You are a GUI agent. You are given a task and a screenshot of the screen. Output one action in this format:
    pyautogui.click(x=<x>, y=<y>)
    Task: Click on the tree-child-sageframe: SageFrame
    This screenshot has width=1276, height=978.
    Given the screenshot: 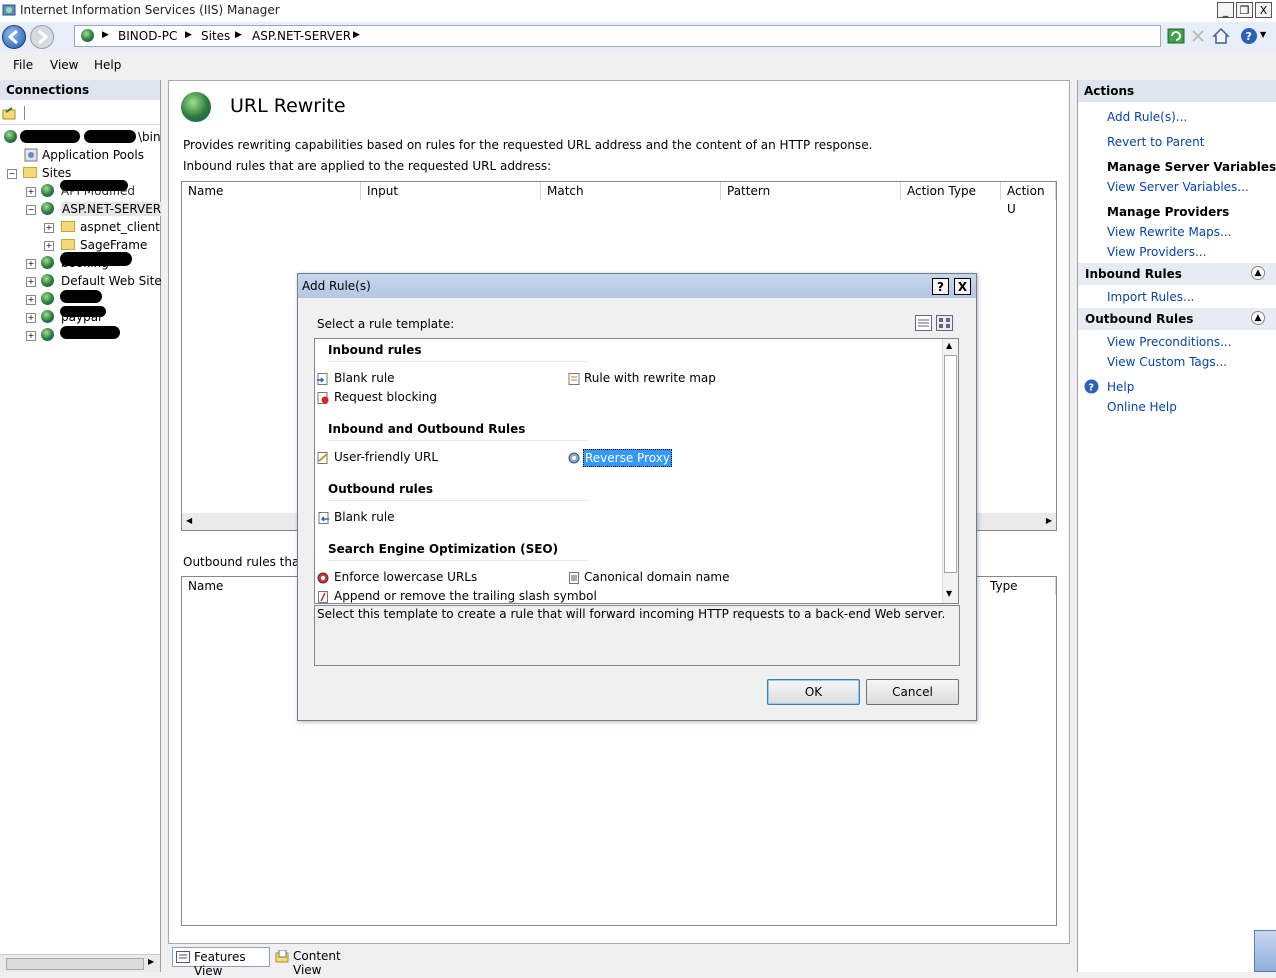 What is the action you would take?
    pyautogui.click(x=113, y=245)
    